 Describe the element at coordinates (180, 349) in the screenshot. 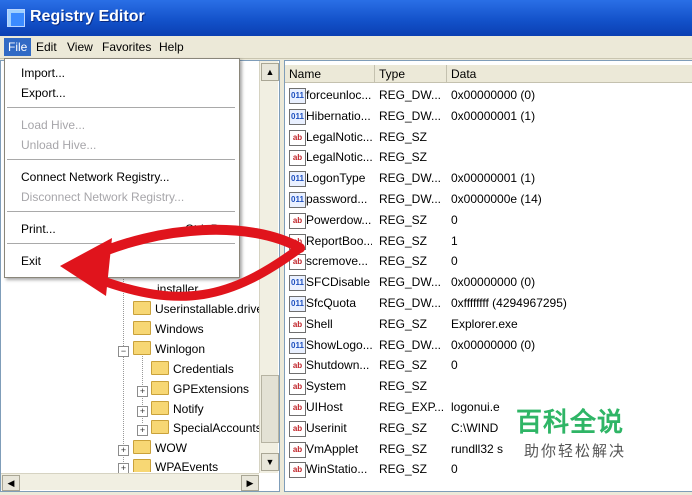

I see `tree-item-label: Winlogon` at that location.